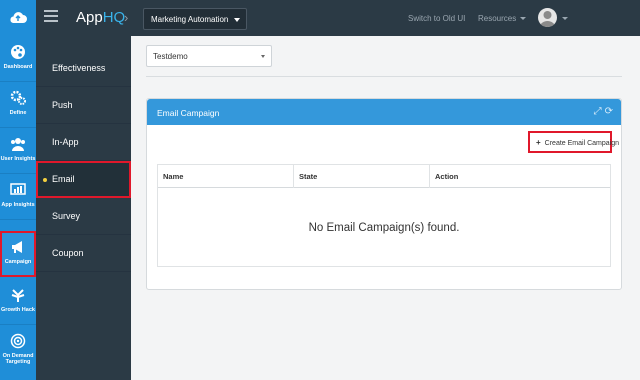  I want to click on project-select-value: Testdemo, so click(170, 56).